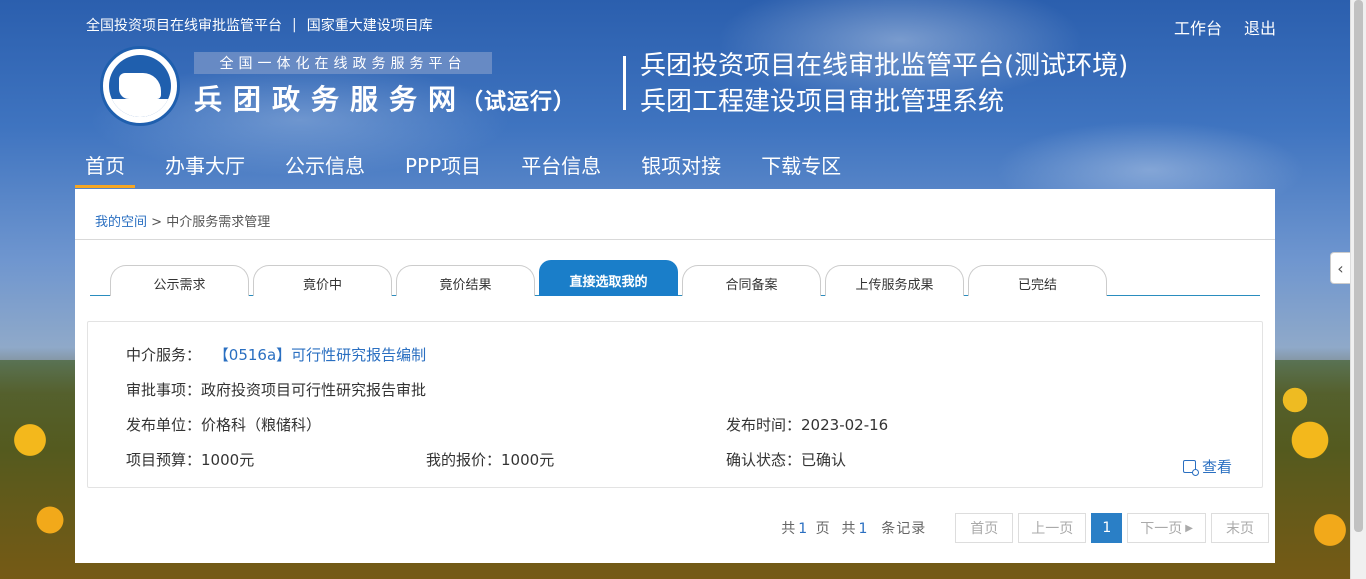 Image resolution: width=1366 pixels, height=579 pixels. I want to click on confirm-status-label: 确认状态：, so click(764, 460).